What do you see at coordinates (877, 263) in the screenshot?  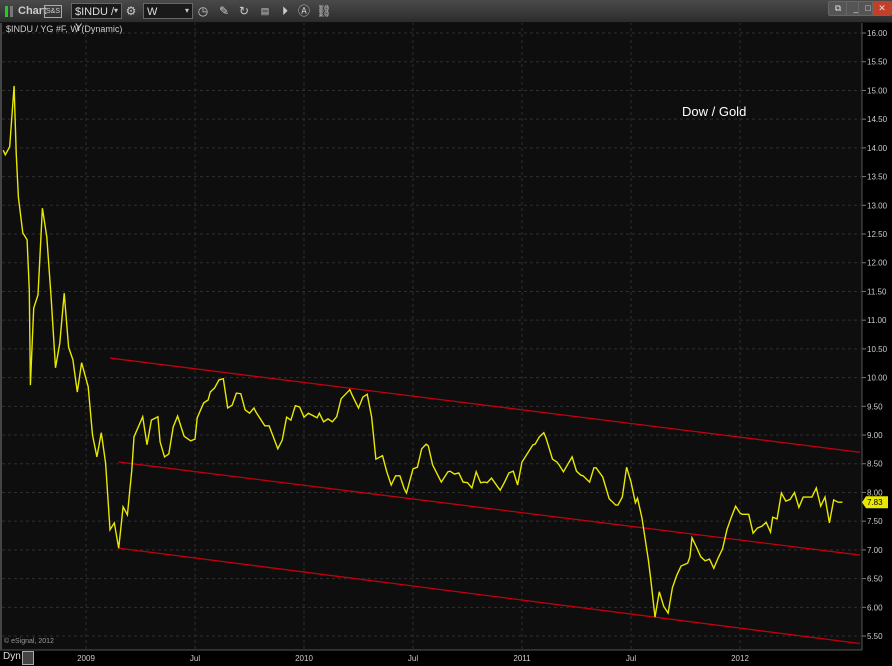 I see `y-tick-label: 12.00` at bounding box center [877, 263].